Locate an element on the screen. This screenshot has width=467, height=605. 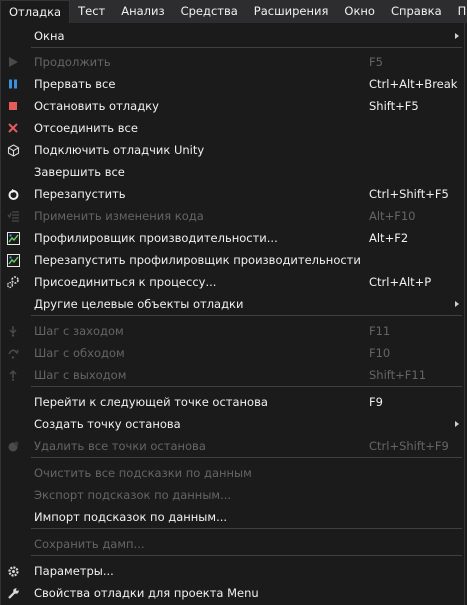
menubar-item-2: Анализ is located at coordinates (142, 11).